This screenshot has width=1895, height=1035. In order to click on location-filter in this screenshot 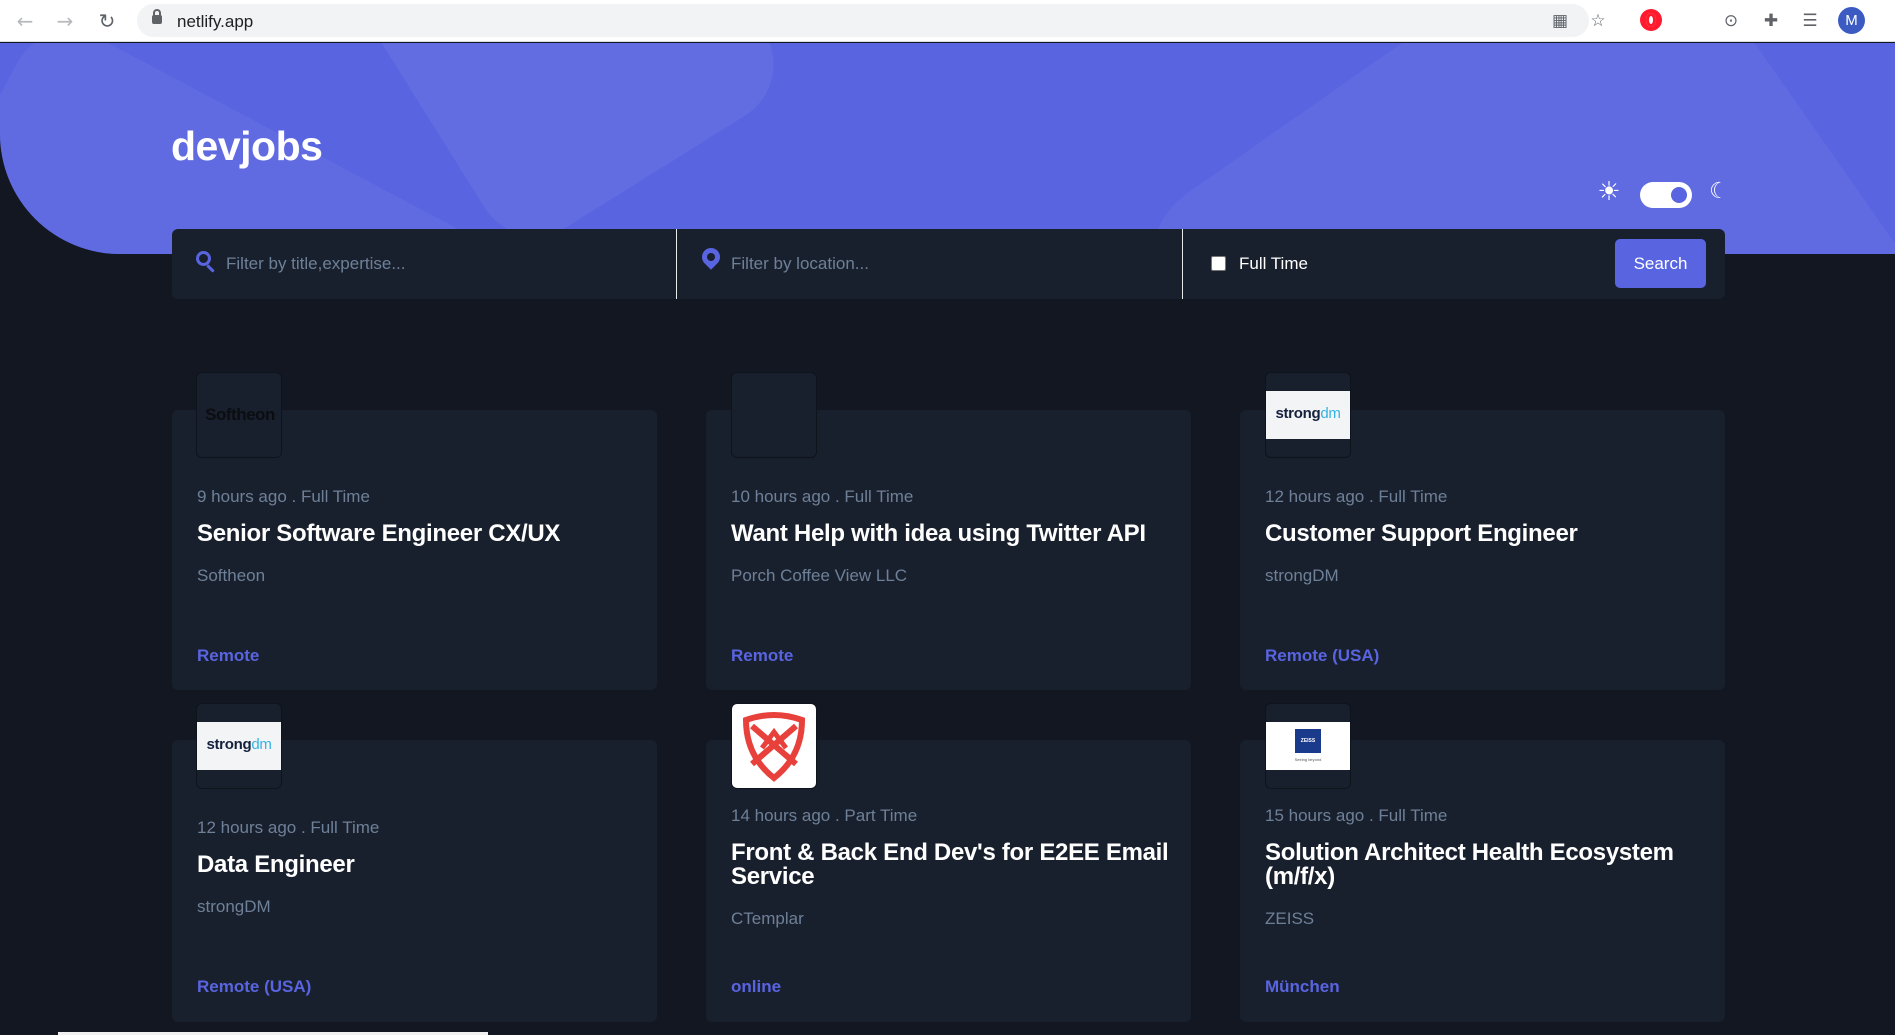, I will do `click(929, 264)`.